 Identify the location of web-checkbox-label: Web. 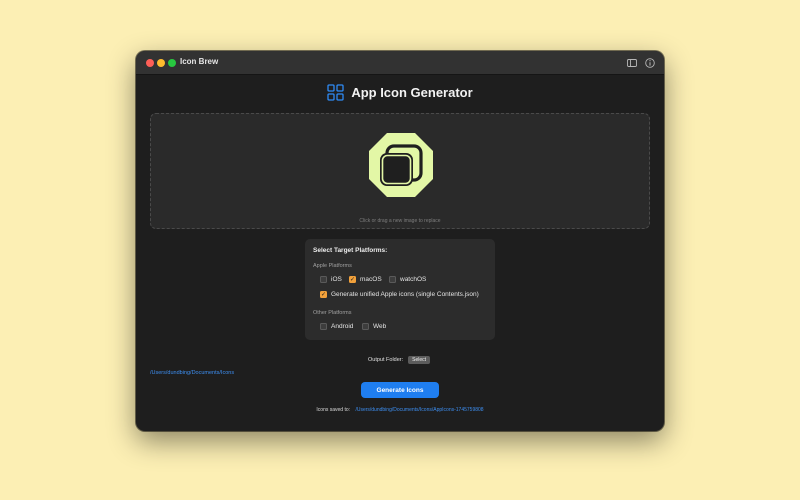
(380, 326).